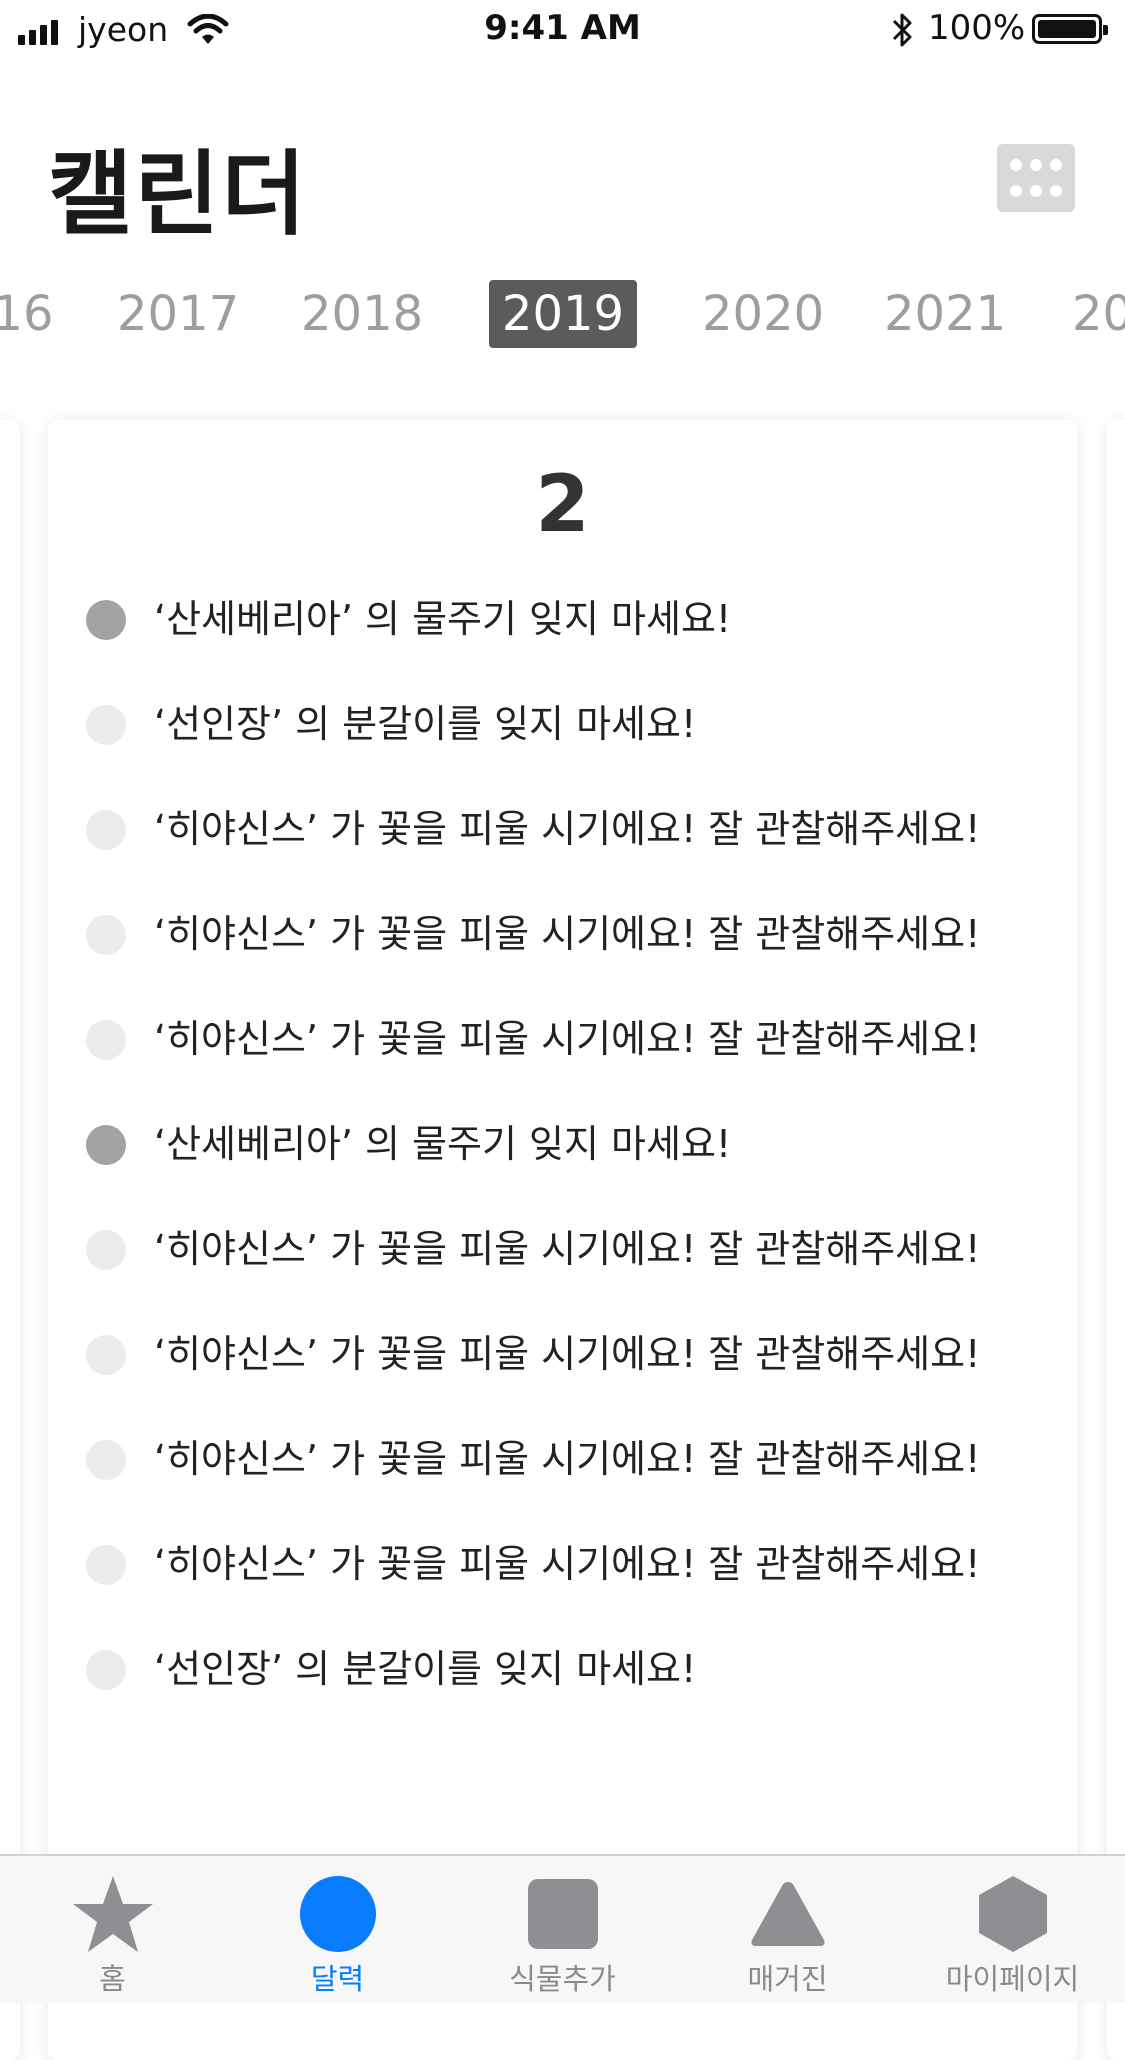 The width and height of the screenshot is (1125, 2060). What do you see at coordinates (112, 1914) in the screenshot?
I see `star-icon` at bounding box center [112, 1914].